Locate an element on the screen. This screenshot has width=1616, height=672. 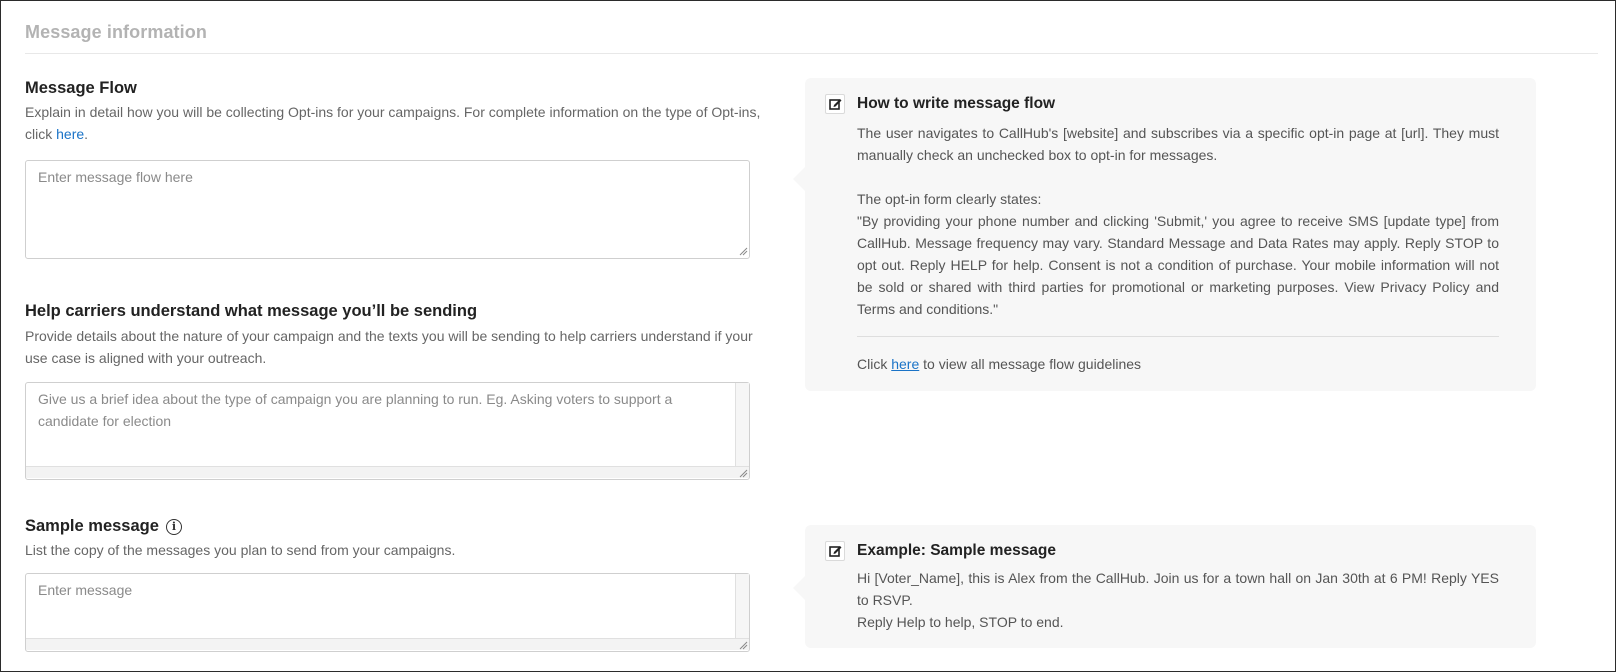
flow-card-optin-heading: The opt-in form clearly states: is located at coordinates (949, 199).